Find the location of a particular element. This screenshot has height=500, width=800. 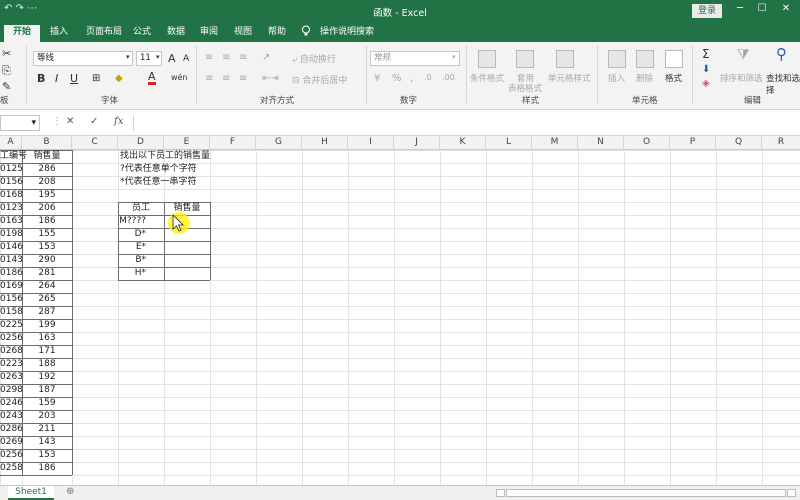

close-button: ✕ is located at coordinates (786, 8).